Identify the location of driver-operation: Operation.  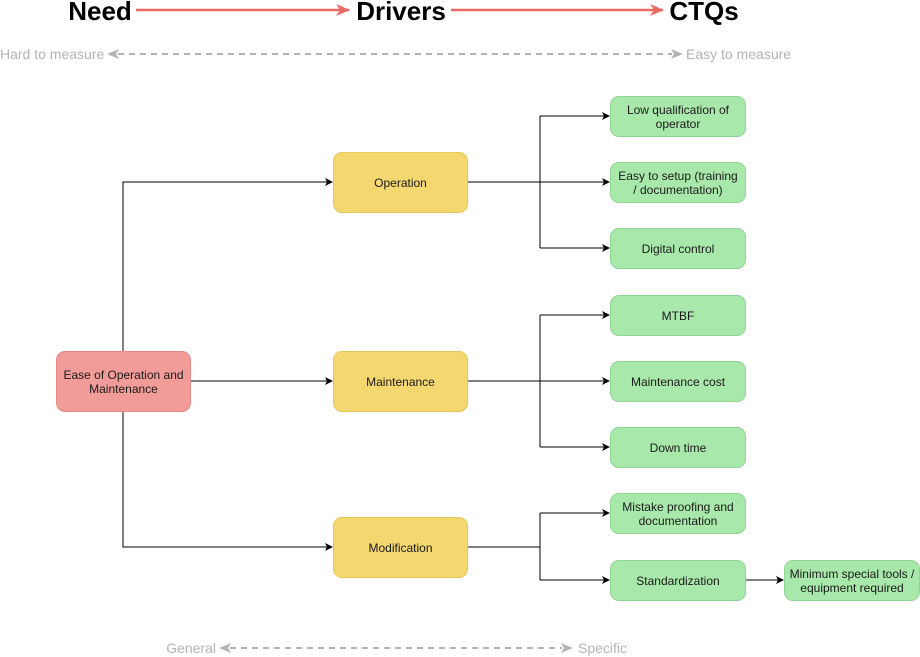
(400, 182).